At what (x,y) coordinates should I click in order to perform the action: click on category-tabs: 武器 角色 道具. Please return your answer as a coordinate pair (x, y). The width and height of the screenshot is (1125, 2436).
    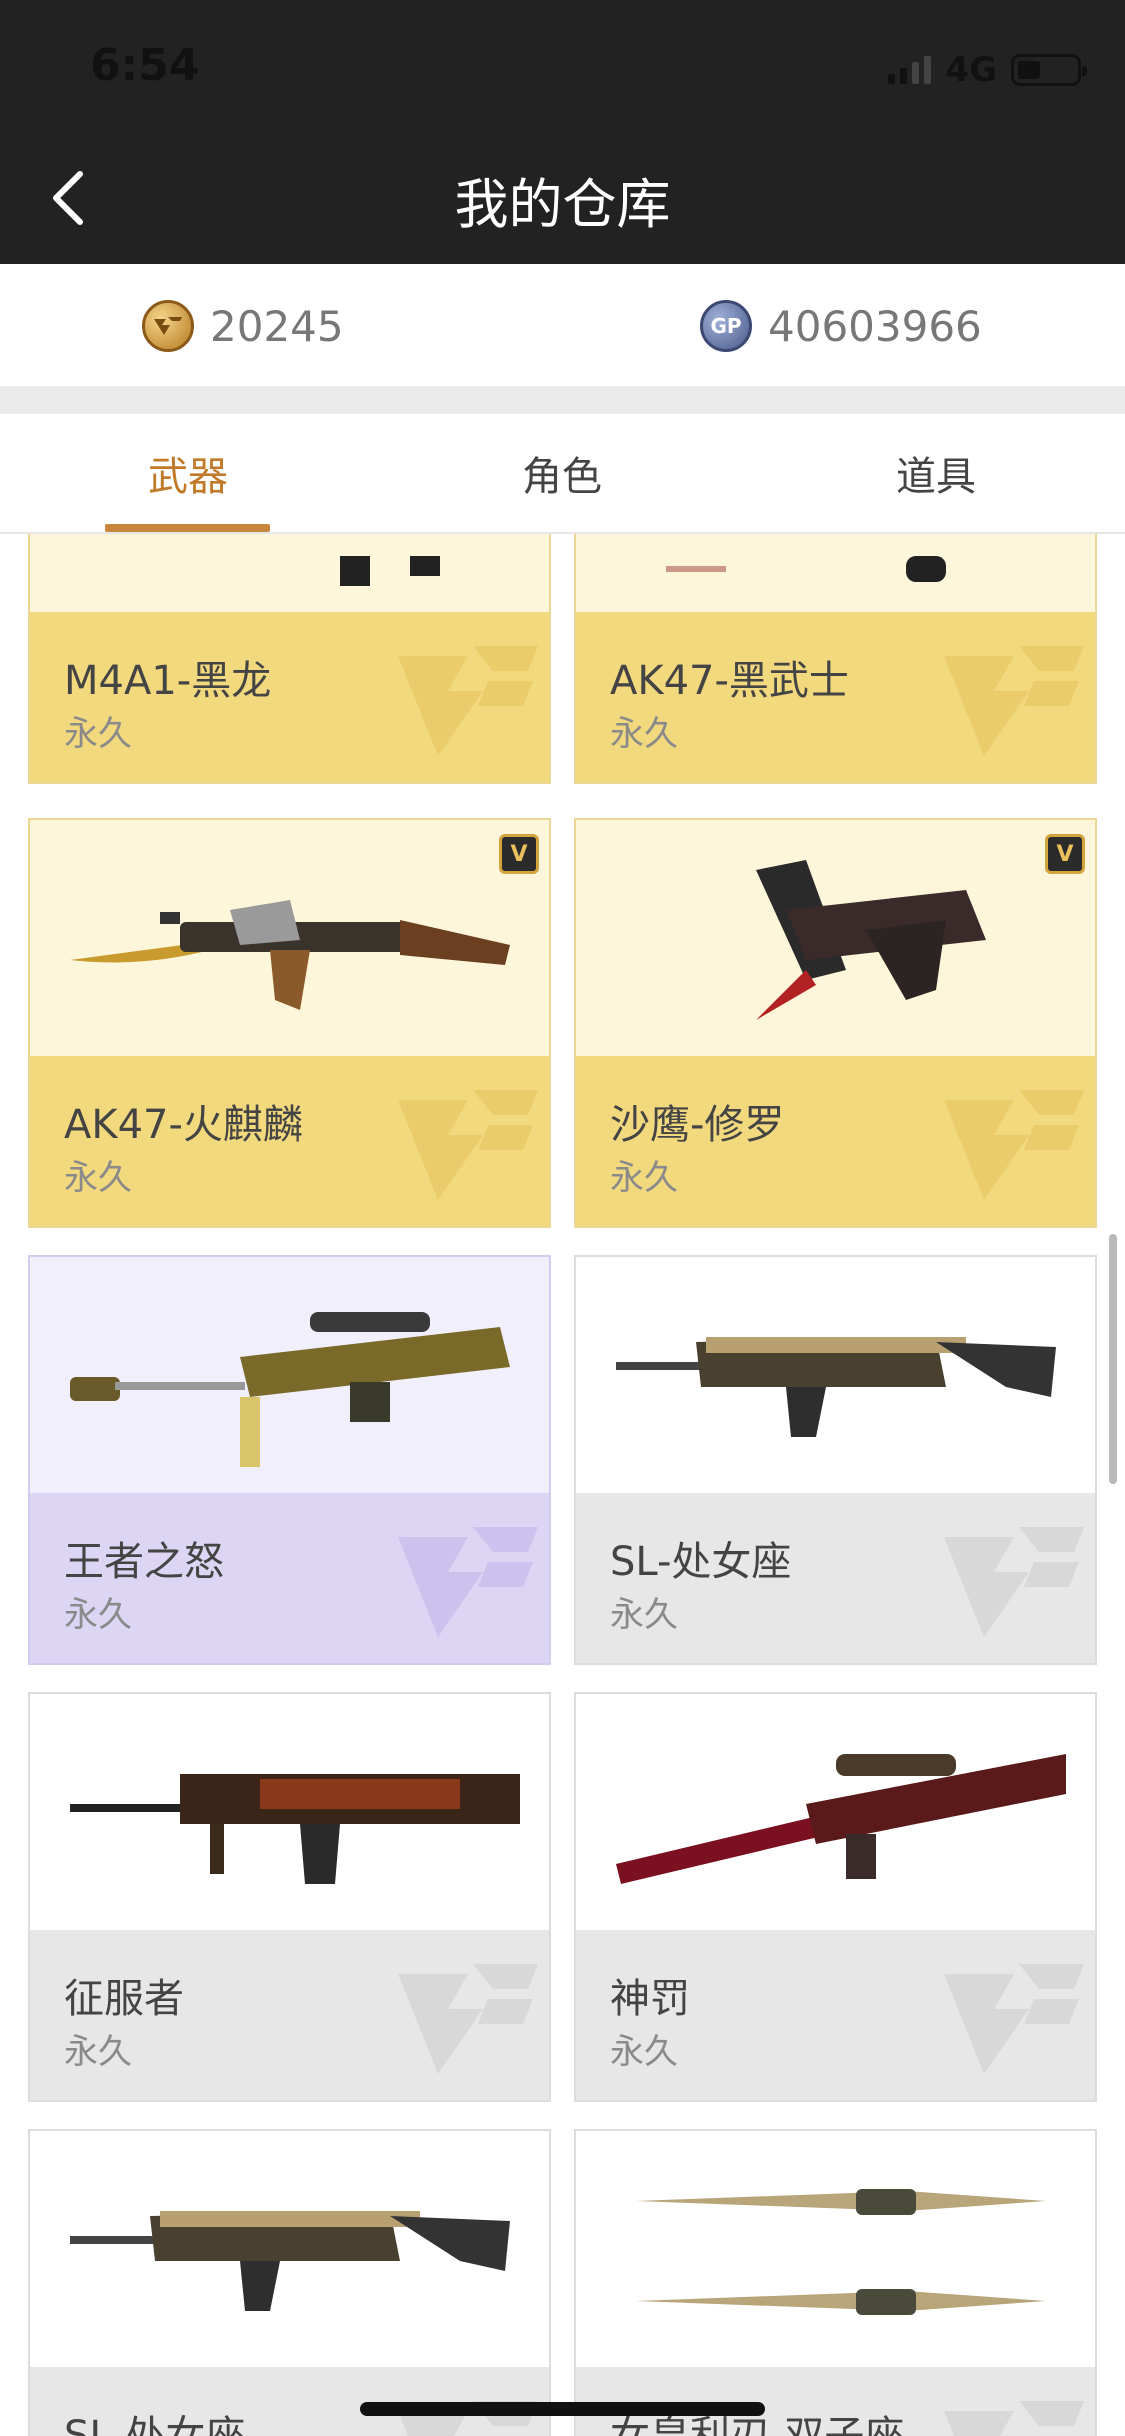
    Looking at the image, I should click on (562, 474).